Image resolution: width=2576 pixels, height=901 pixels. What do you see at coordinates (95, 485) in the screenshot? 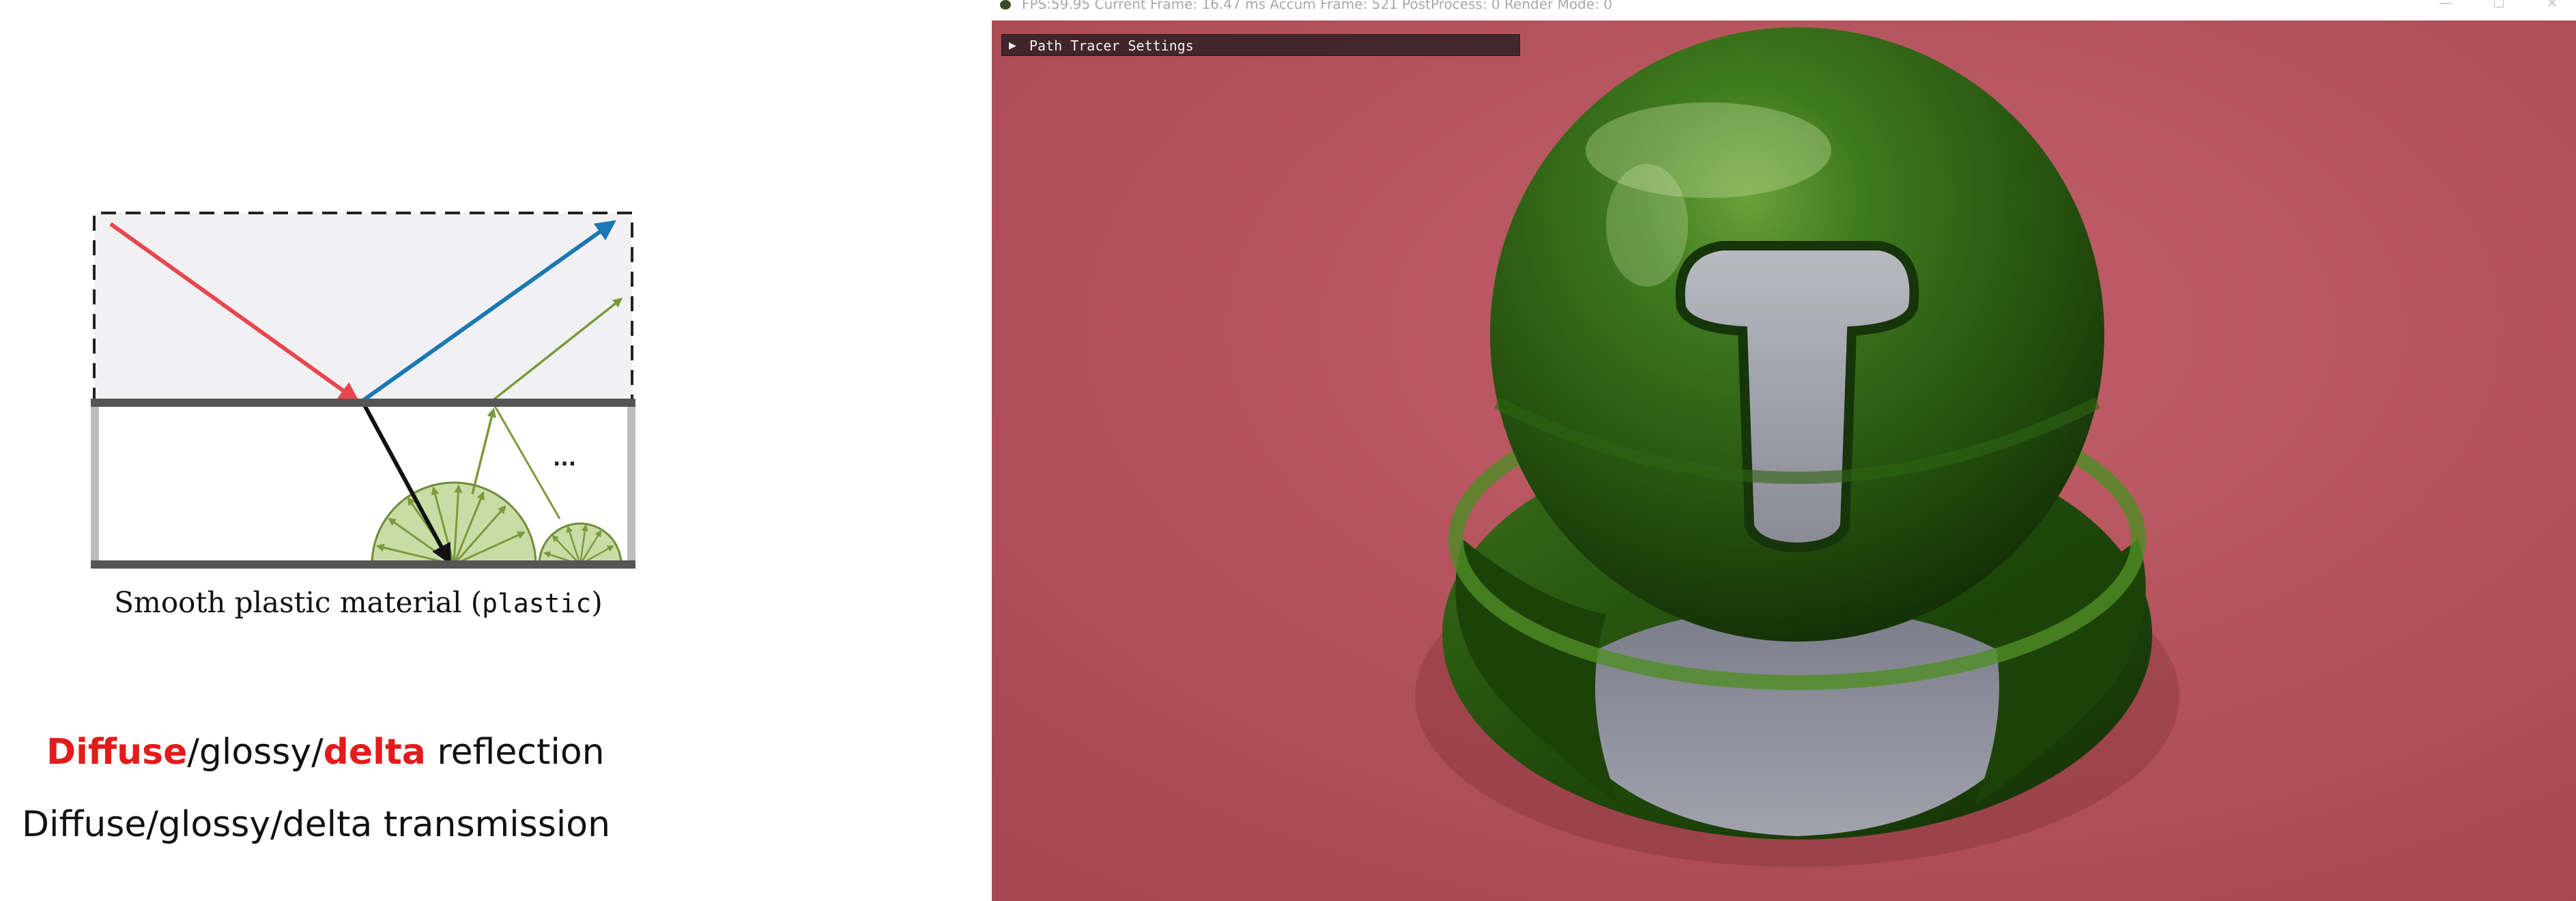
I see `substrate-left-wall` at bounding box center [95, 485].